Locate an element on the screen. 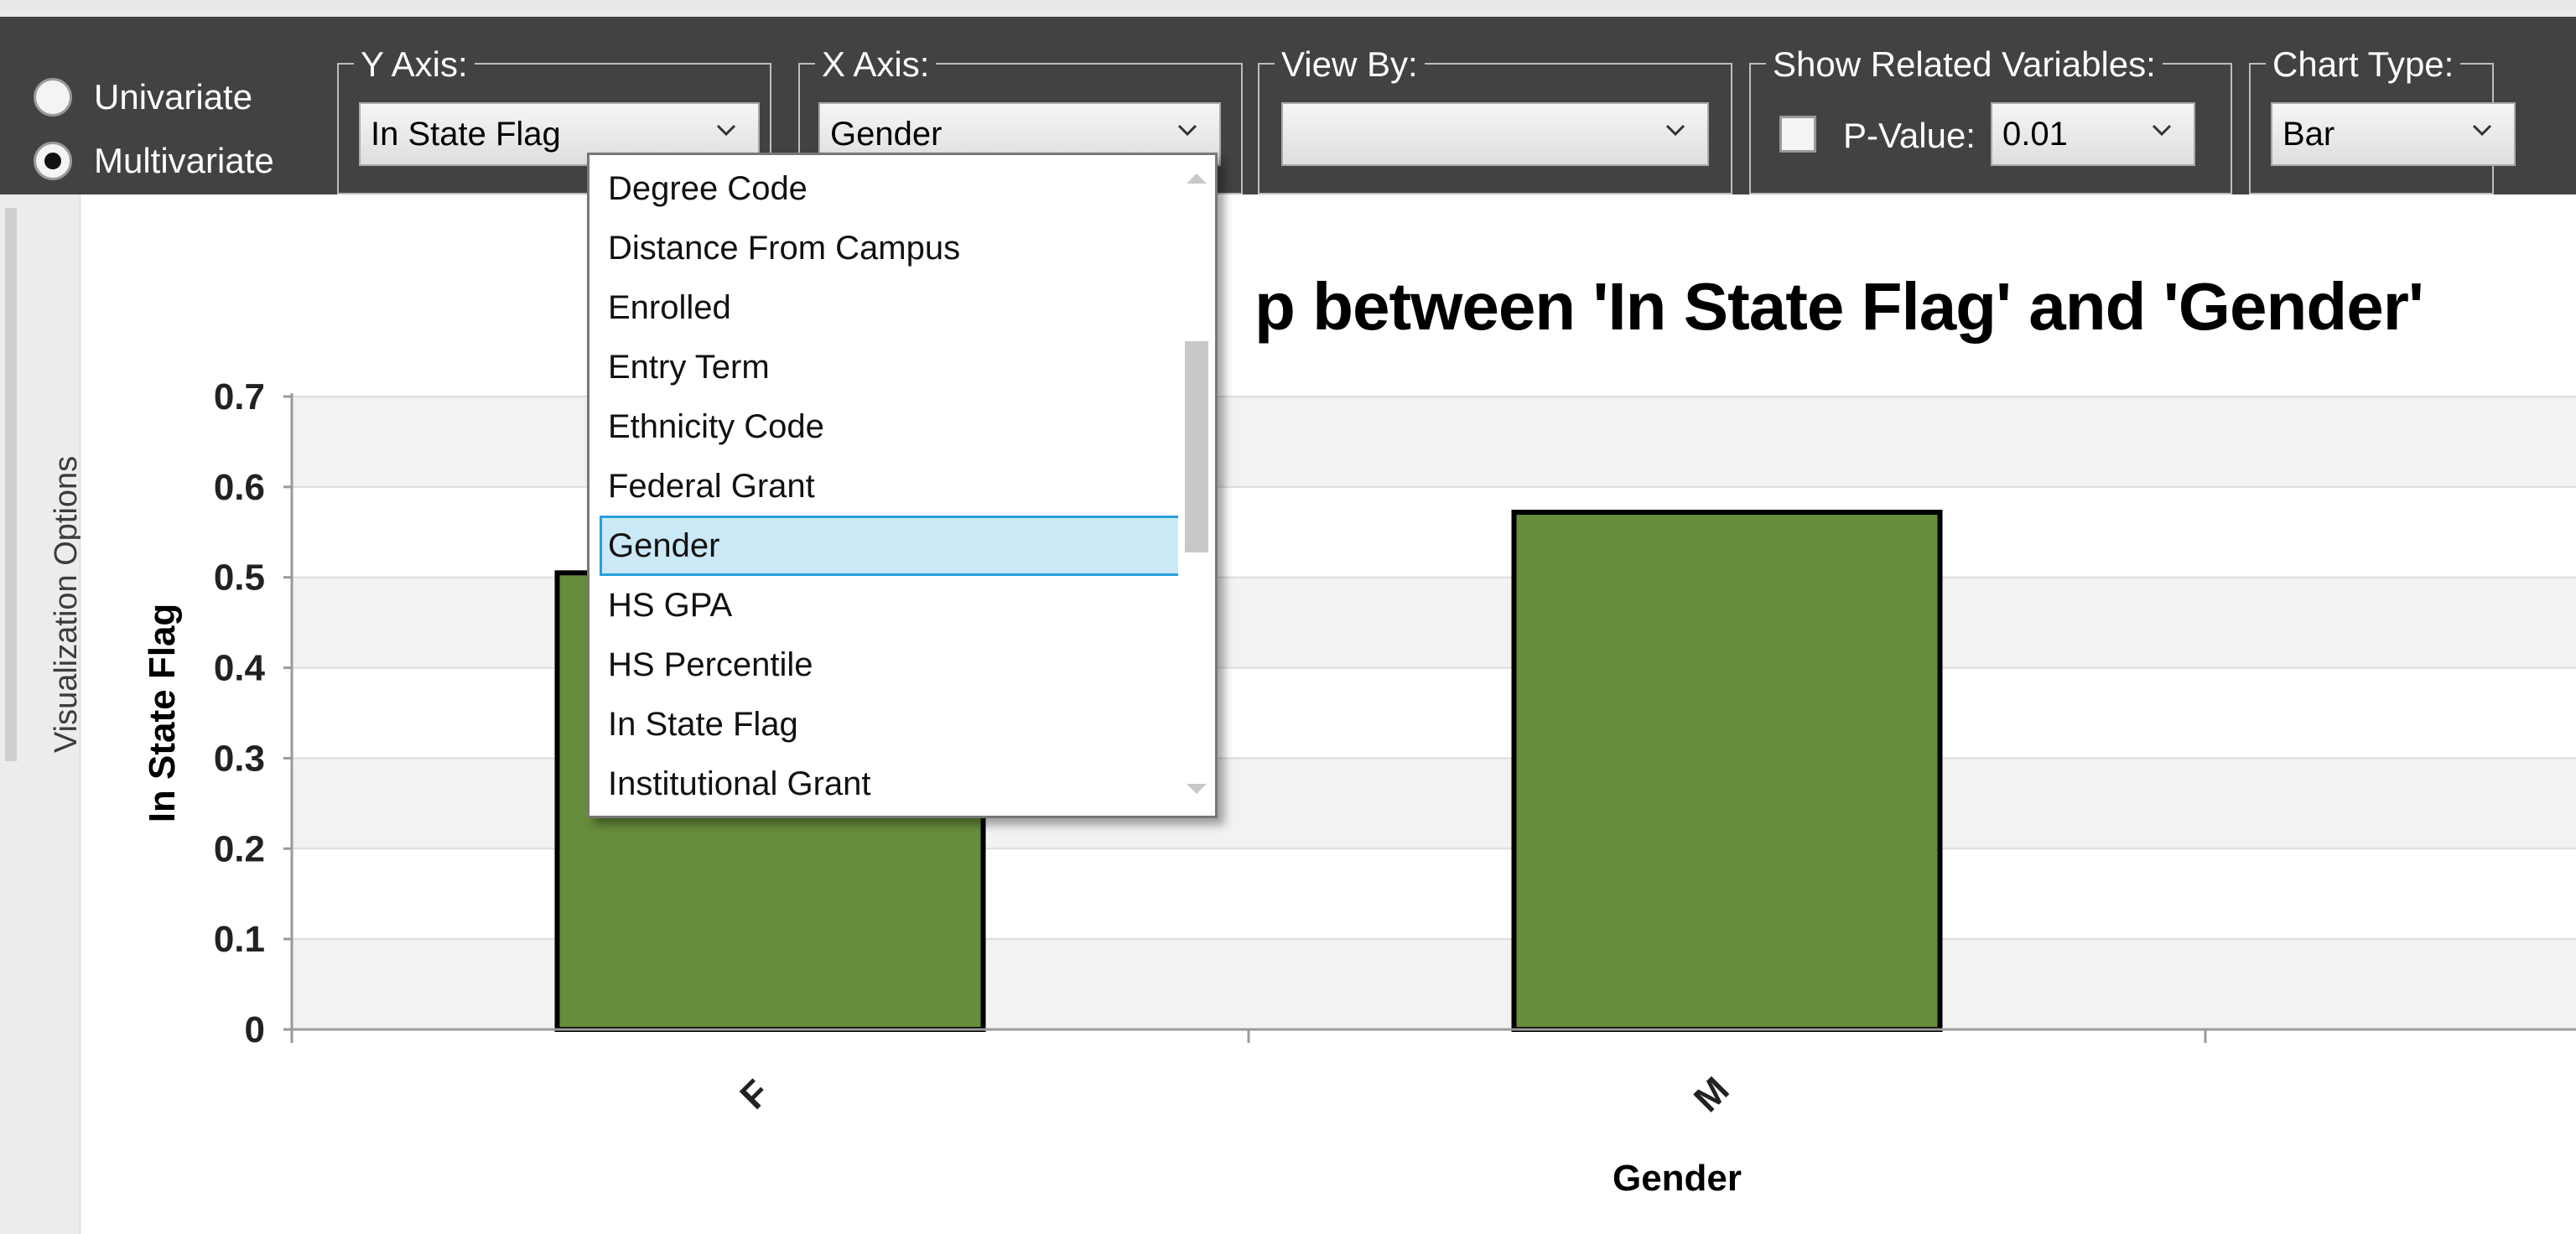 Image resolution: width=2576 pixels, height=1234 pixels. dropdown-item: Institutional Grant is located at coordinates (891, 784).